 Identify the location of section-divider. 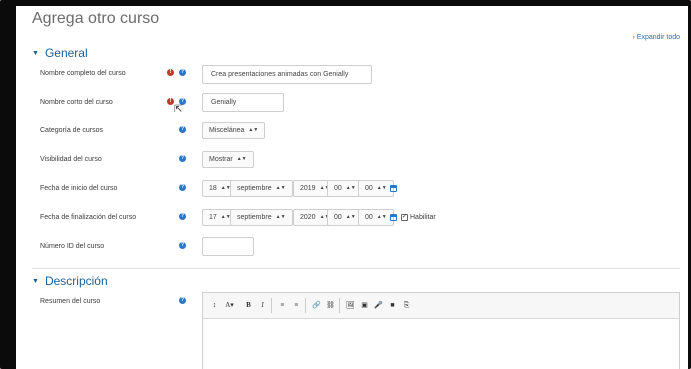
(356, 268).